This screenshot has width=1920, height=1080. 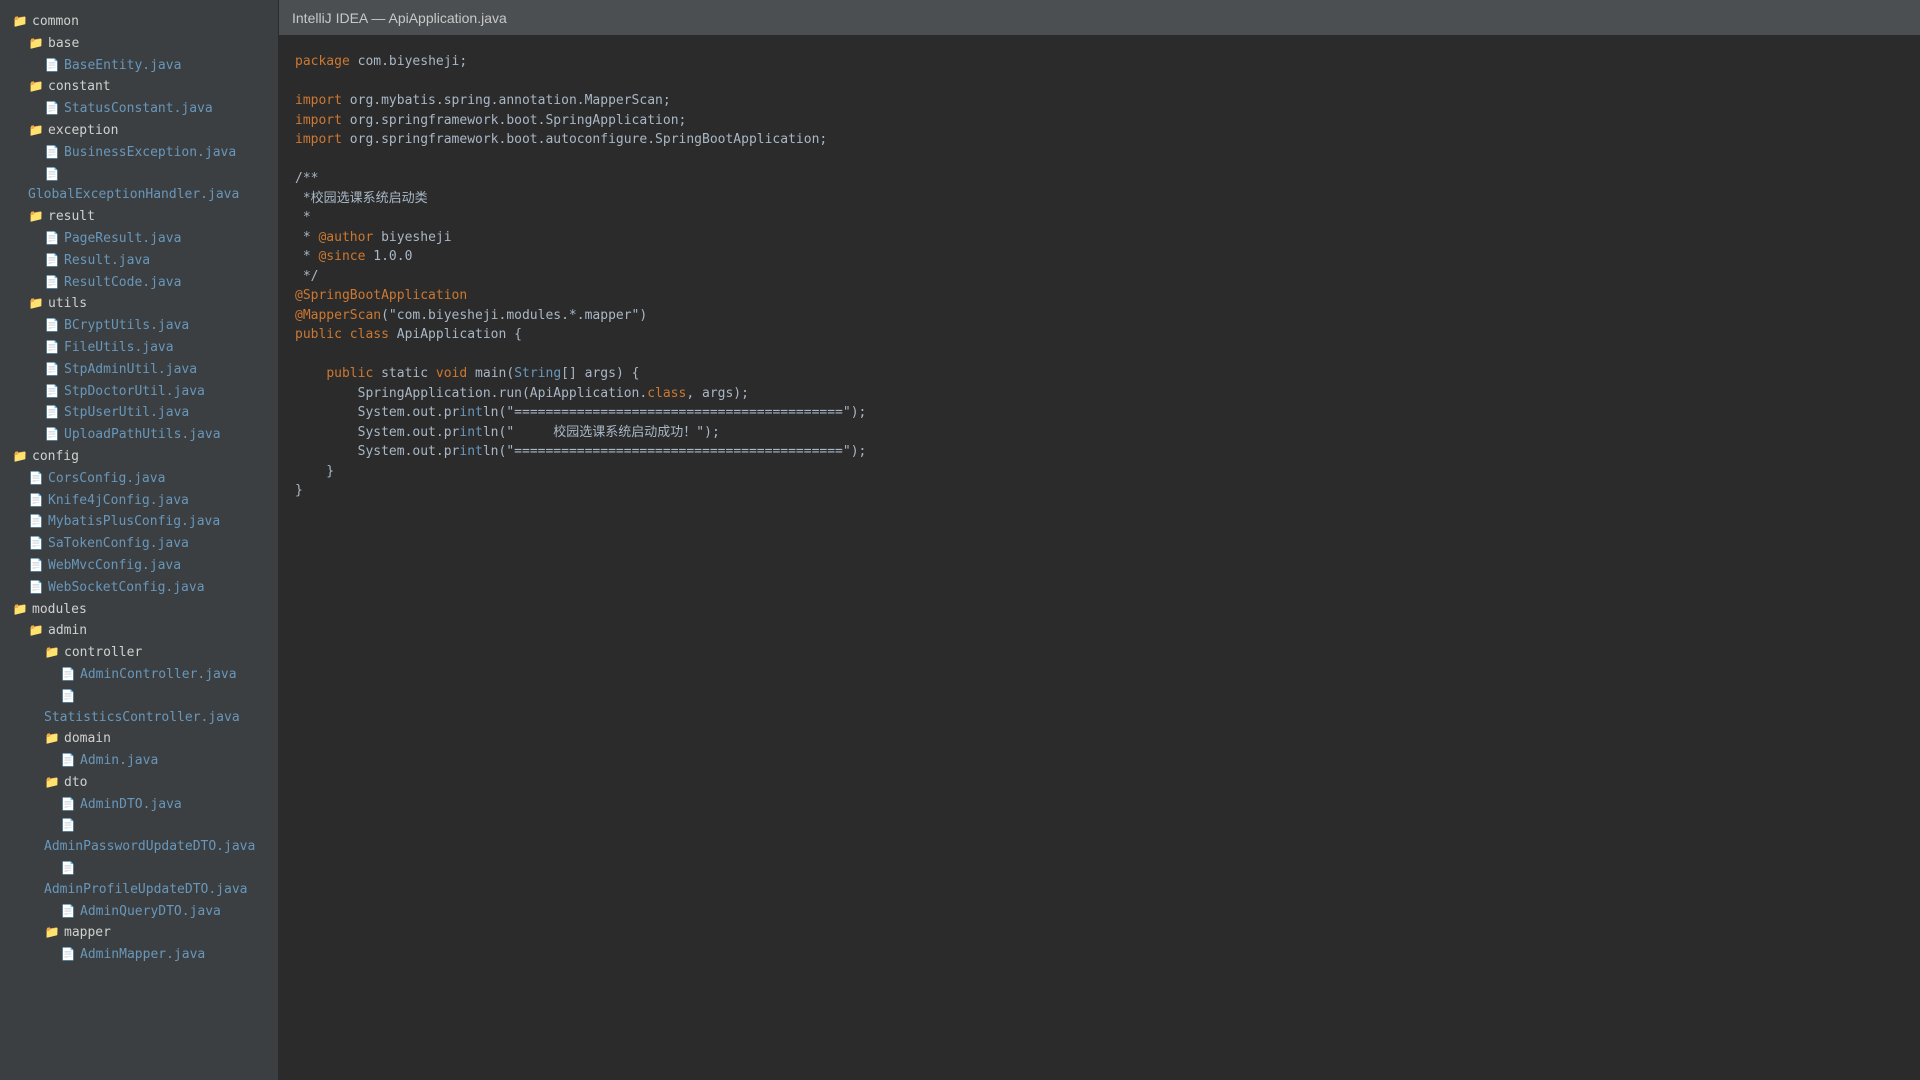 What do you see at coordinates (600, 373) in the screenshot?
I see `code-token: [] args) {` at bounding box center [600, 373].